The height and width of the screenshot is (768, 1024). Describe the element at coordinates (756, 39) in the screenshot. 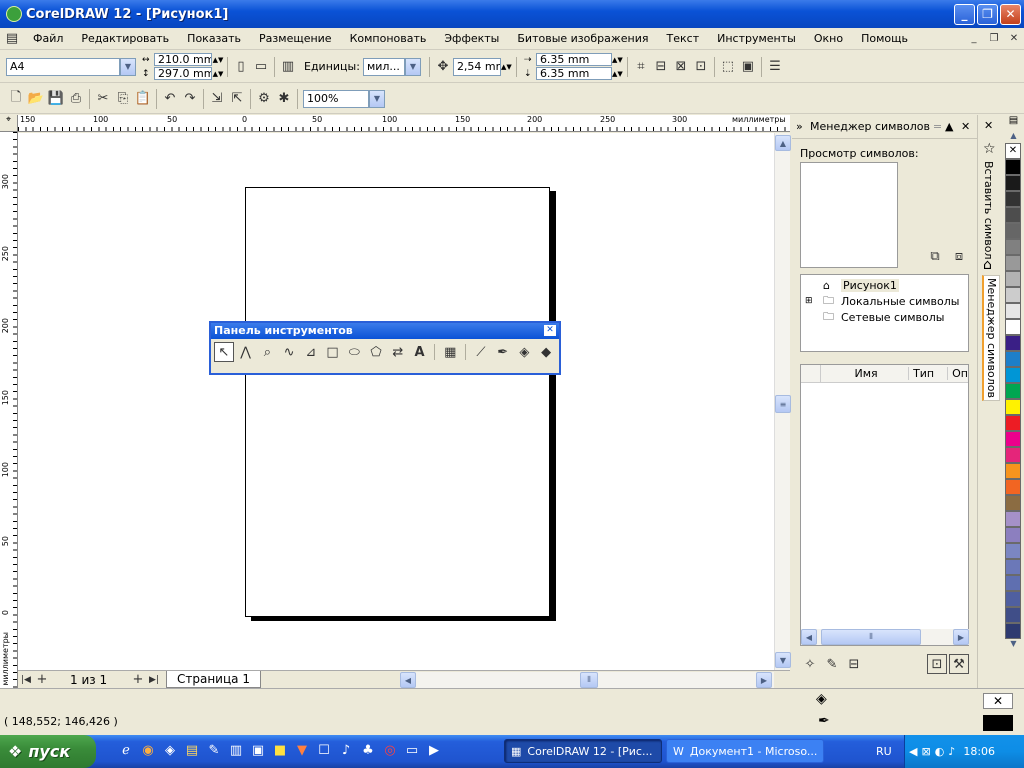

I see `menu-tools: Инструменты` at that location.